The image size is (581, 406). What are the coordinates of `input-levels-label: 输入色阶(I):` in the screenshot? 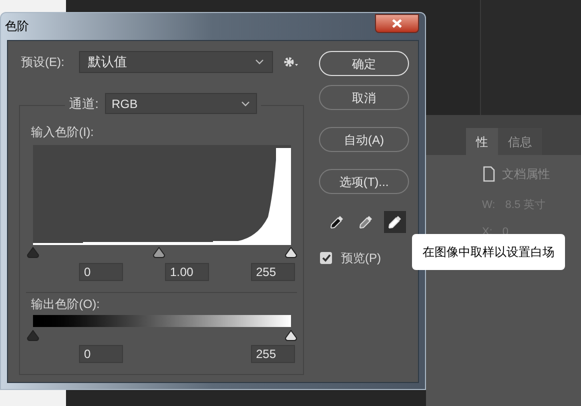 It's located at (62, 132).